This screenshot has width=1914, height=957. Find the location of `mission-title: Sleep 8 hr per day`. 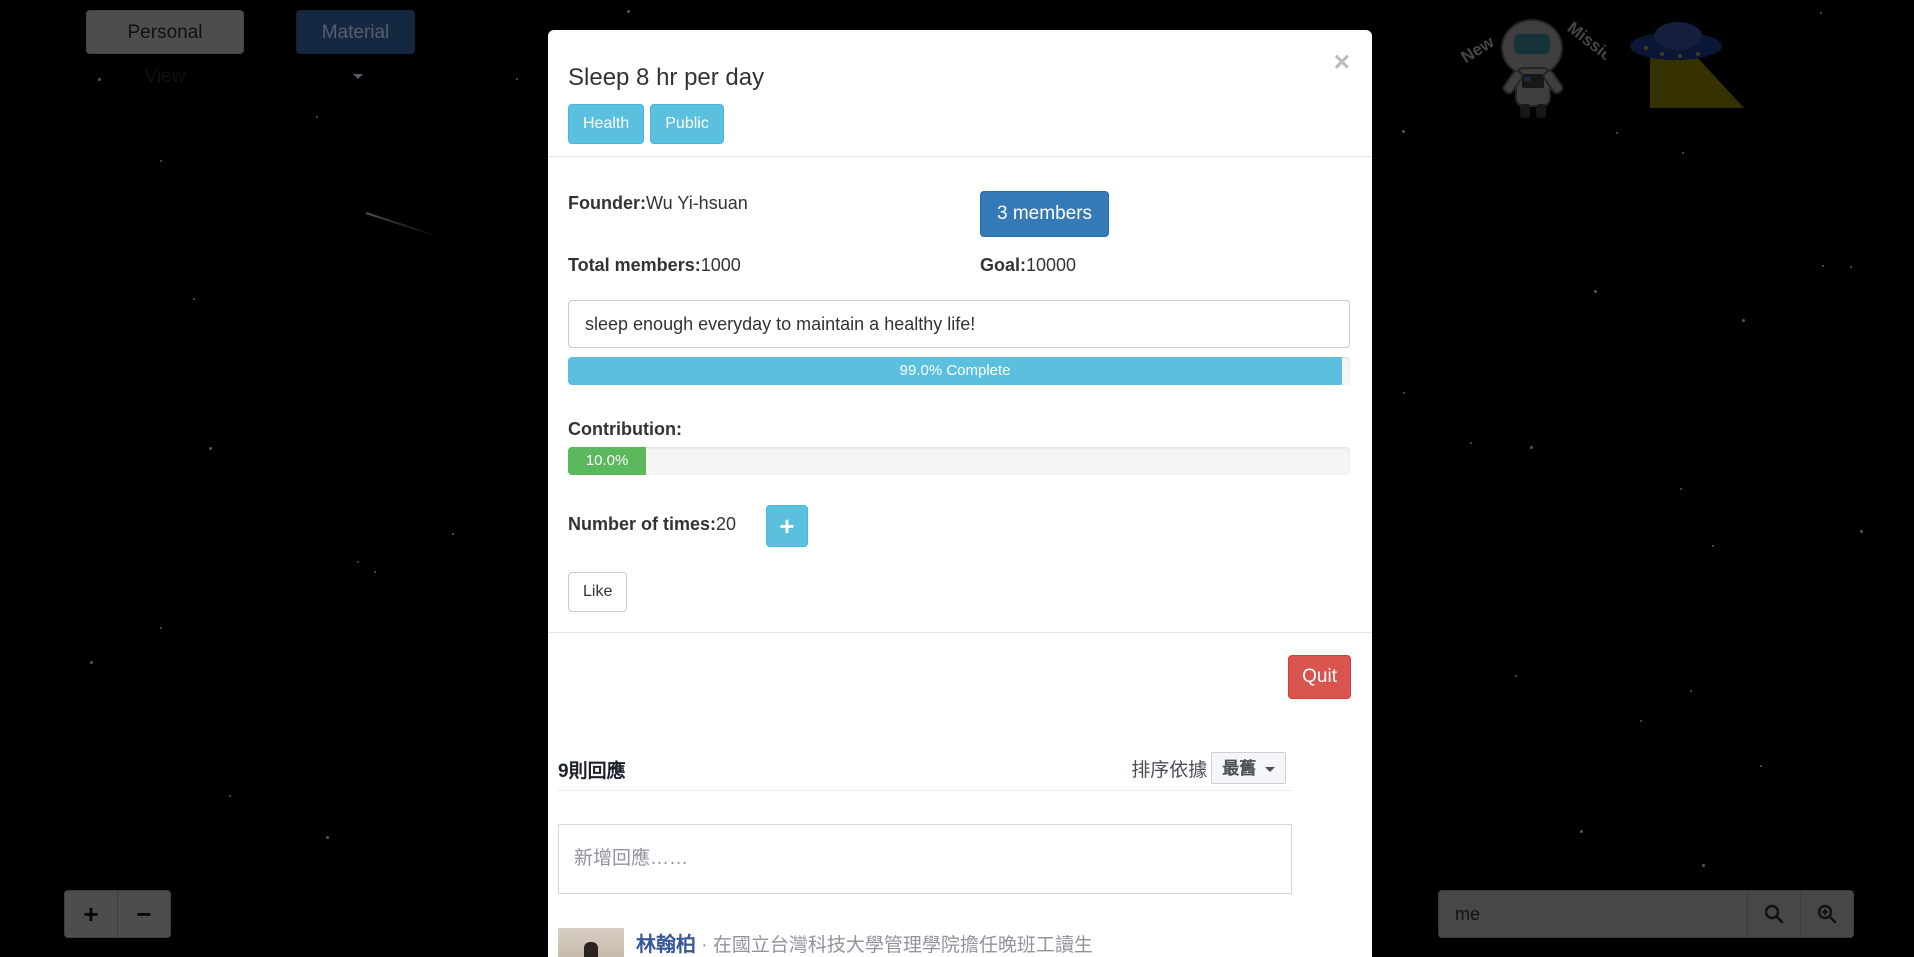

mission-title: Sleep 8 hr per day is located at coordinates (666, 77).